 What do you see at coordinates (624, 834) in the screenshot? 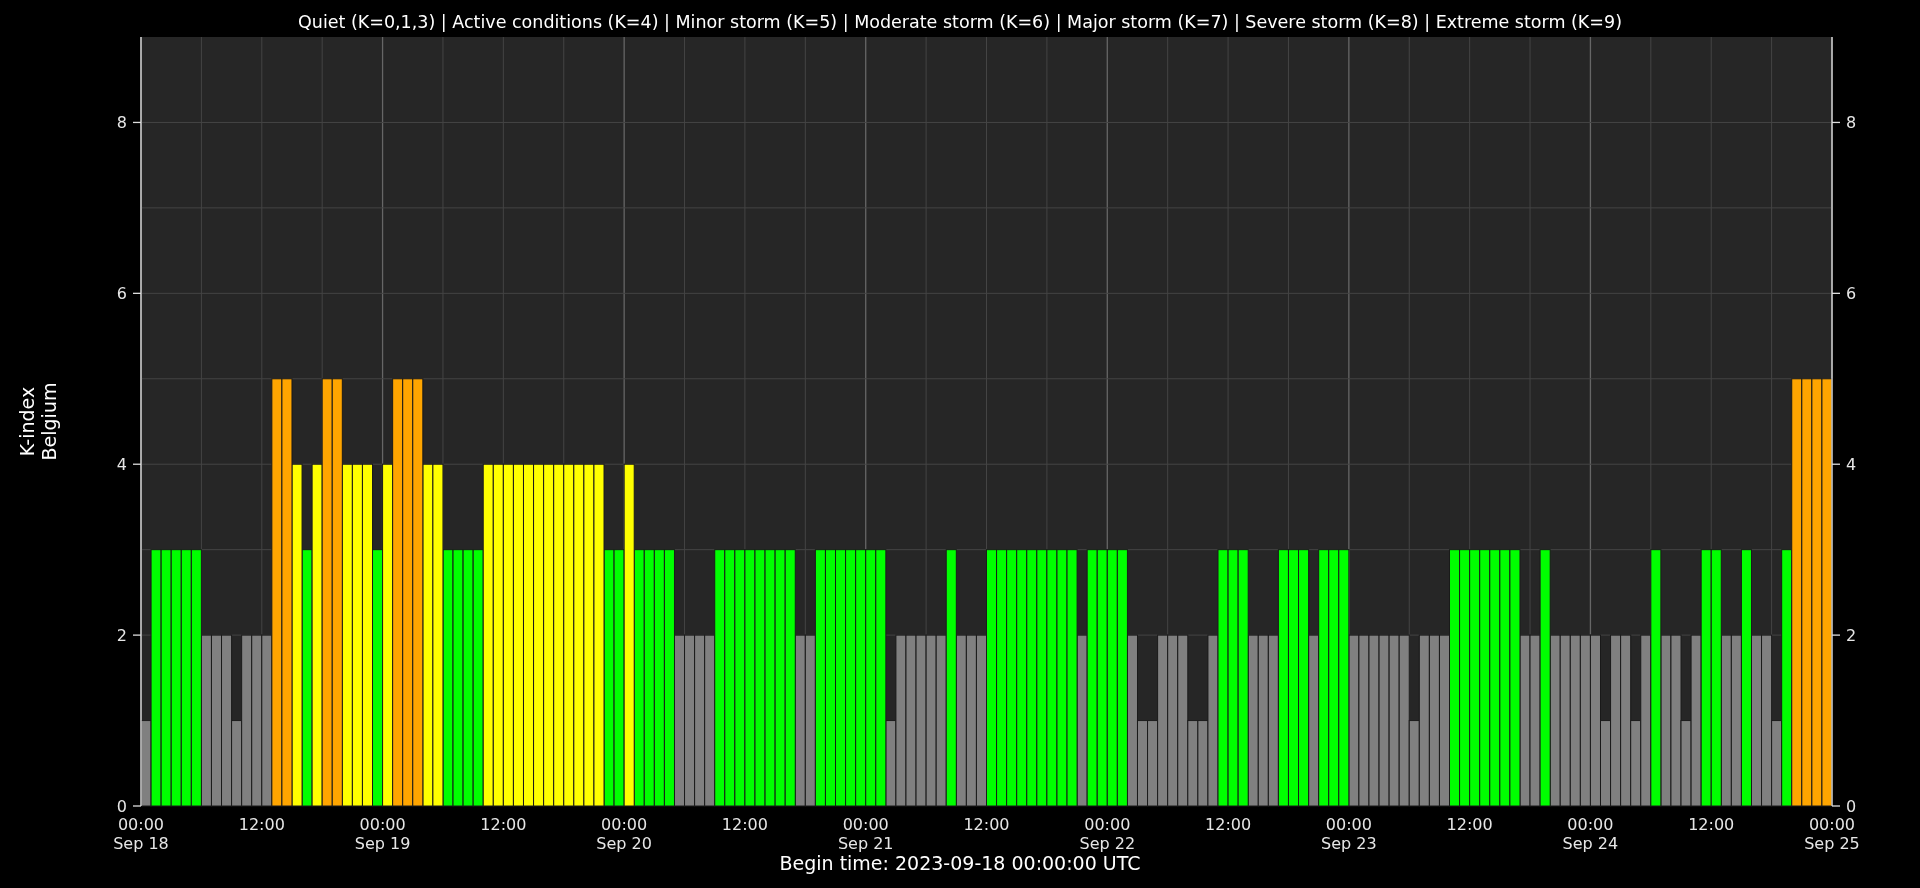
I see `x-tick-label: 00:00 Sep 20` at bounding box center [624, 834].